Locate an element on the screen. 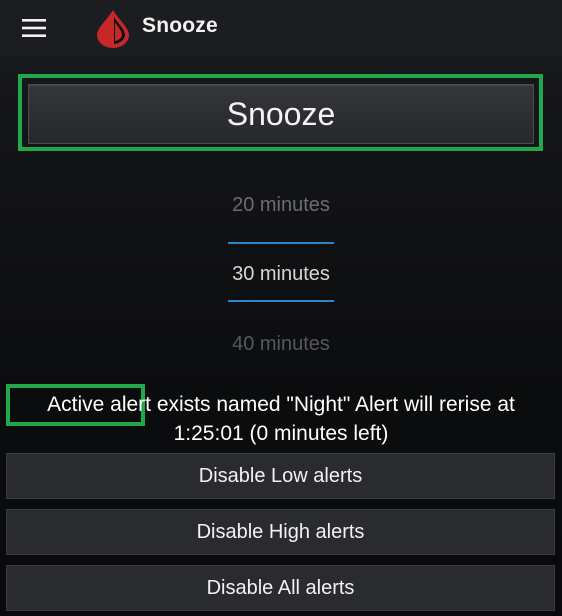 Image resolution: width=562 pixels, height=616 pixels. snooze-duration-picker: 20 minutes 30 minutes 40 minutes is located at coordinates (281, 271).